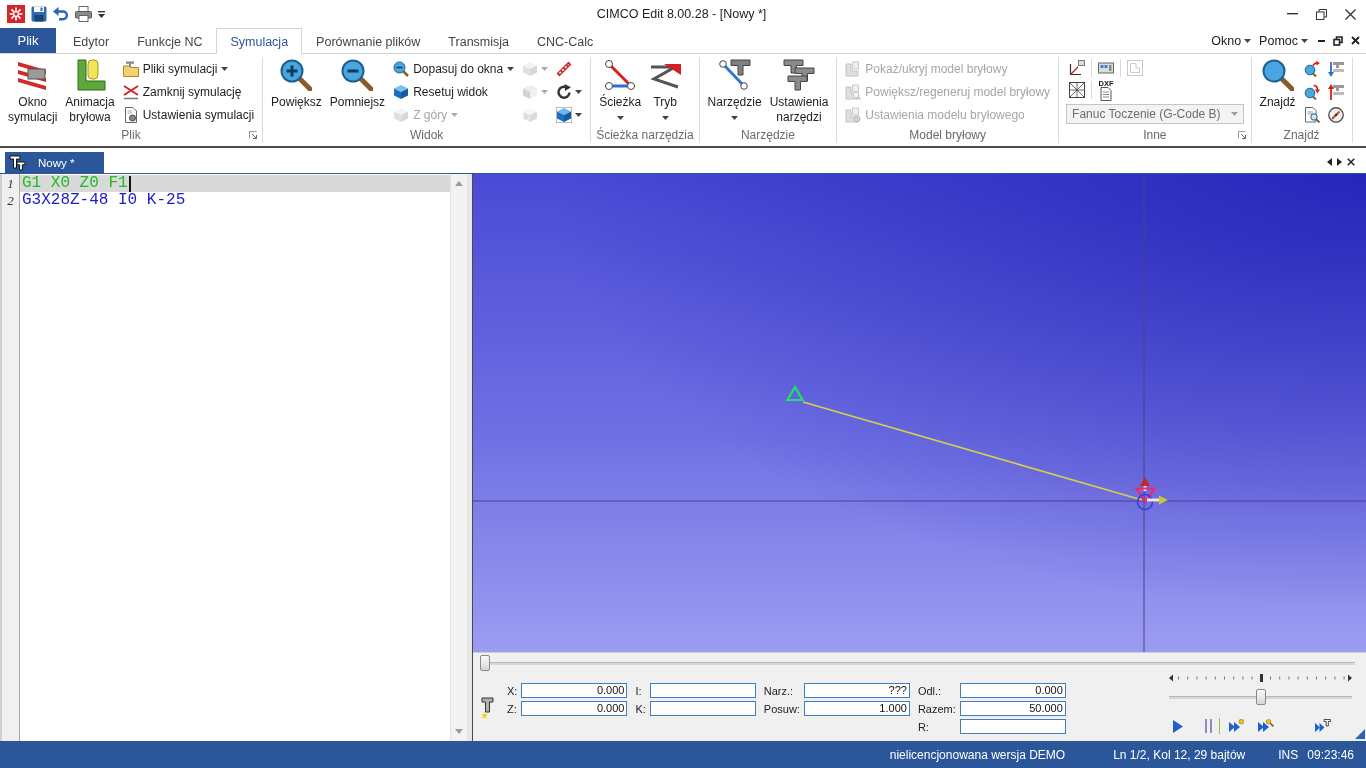  I want to click on solid-model-icon, so click(853, 68).